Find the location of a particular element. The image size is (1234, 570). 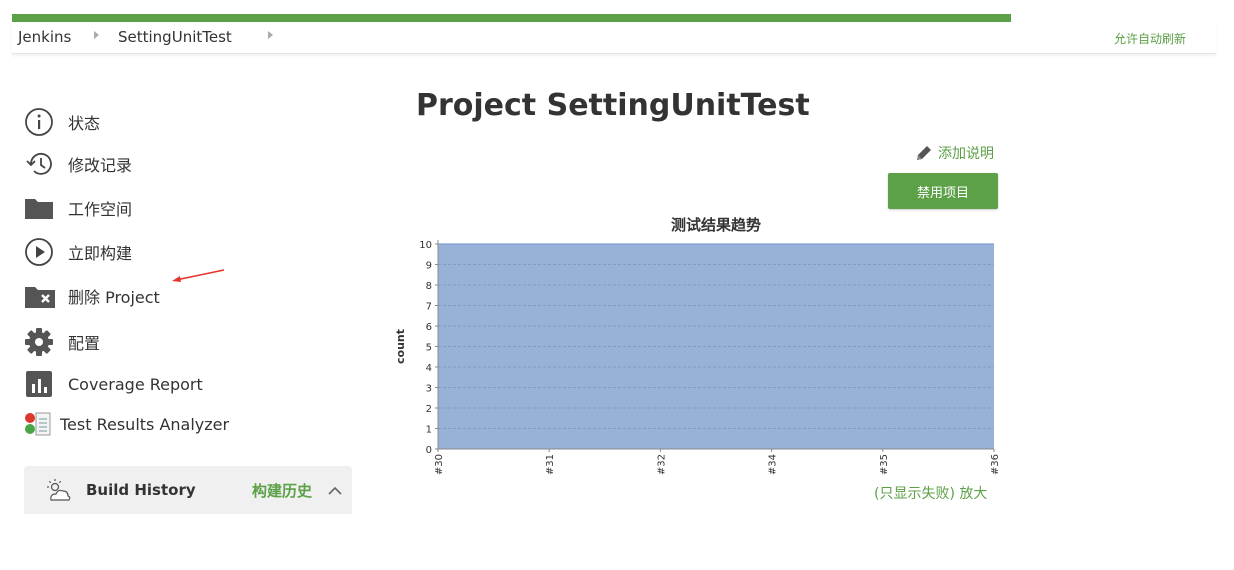

delete-folder-icon is located at coordinates (41, 296).